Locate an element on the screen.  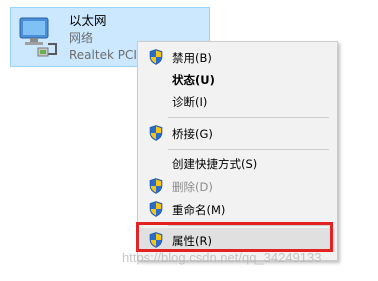
menu-item-delete: 删除(D) is located at coordinates (237, 186).